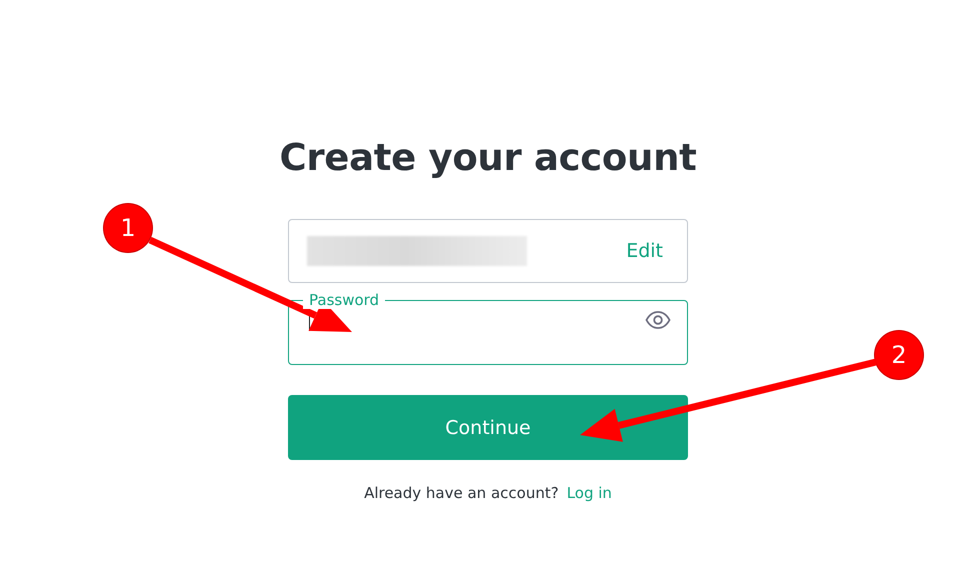  What do you see at coordinates (589, 493) in the screenshot?
I see `login-link: Log in` at bounding box center [589, 493].